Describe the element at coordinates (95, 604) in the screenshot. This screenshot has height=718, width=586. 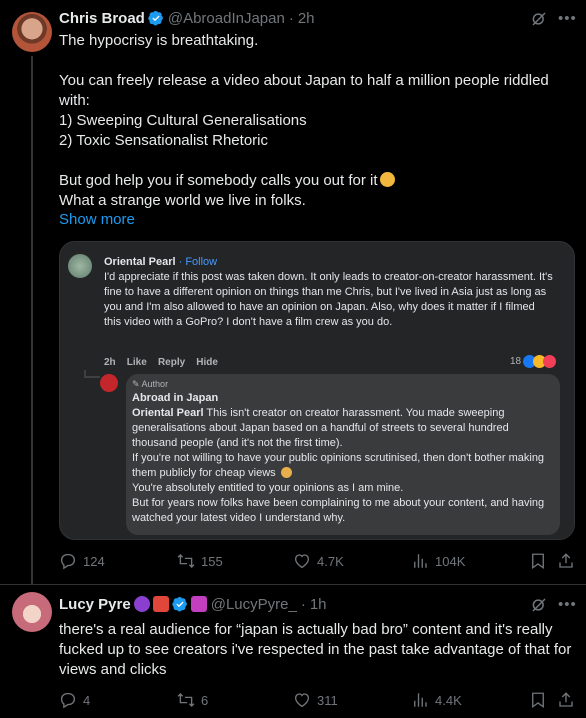
I see `author-name: Lucy Pyre` at that location.